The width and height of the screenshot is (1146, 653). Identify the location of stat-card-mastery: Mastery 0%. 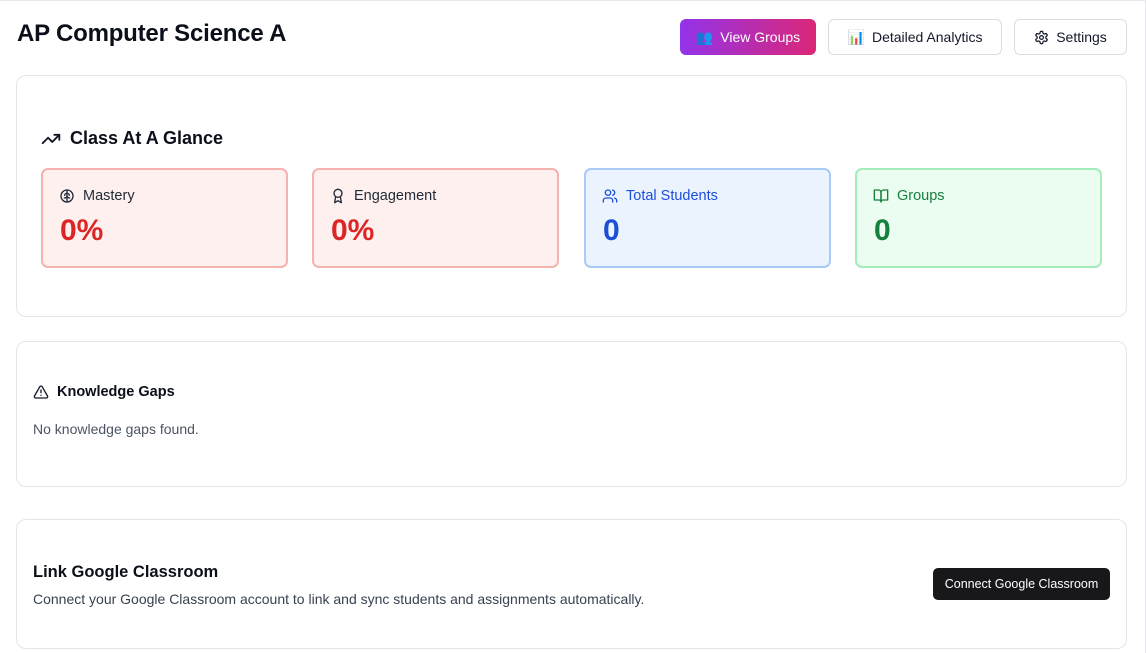
(164, 218).